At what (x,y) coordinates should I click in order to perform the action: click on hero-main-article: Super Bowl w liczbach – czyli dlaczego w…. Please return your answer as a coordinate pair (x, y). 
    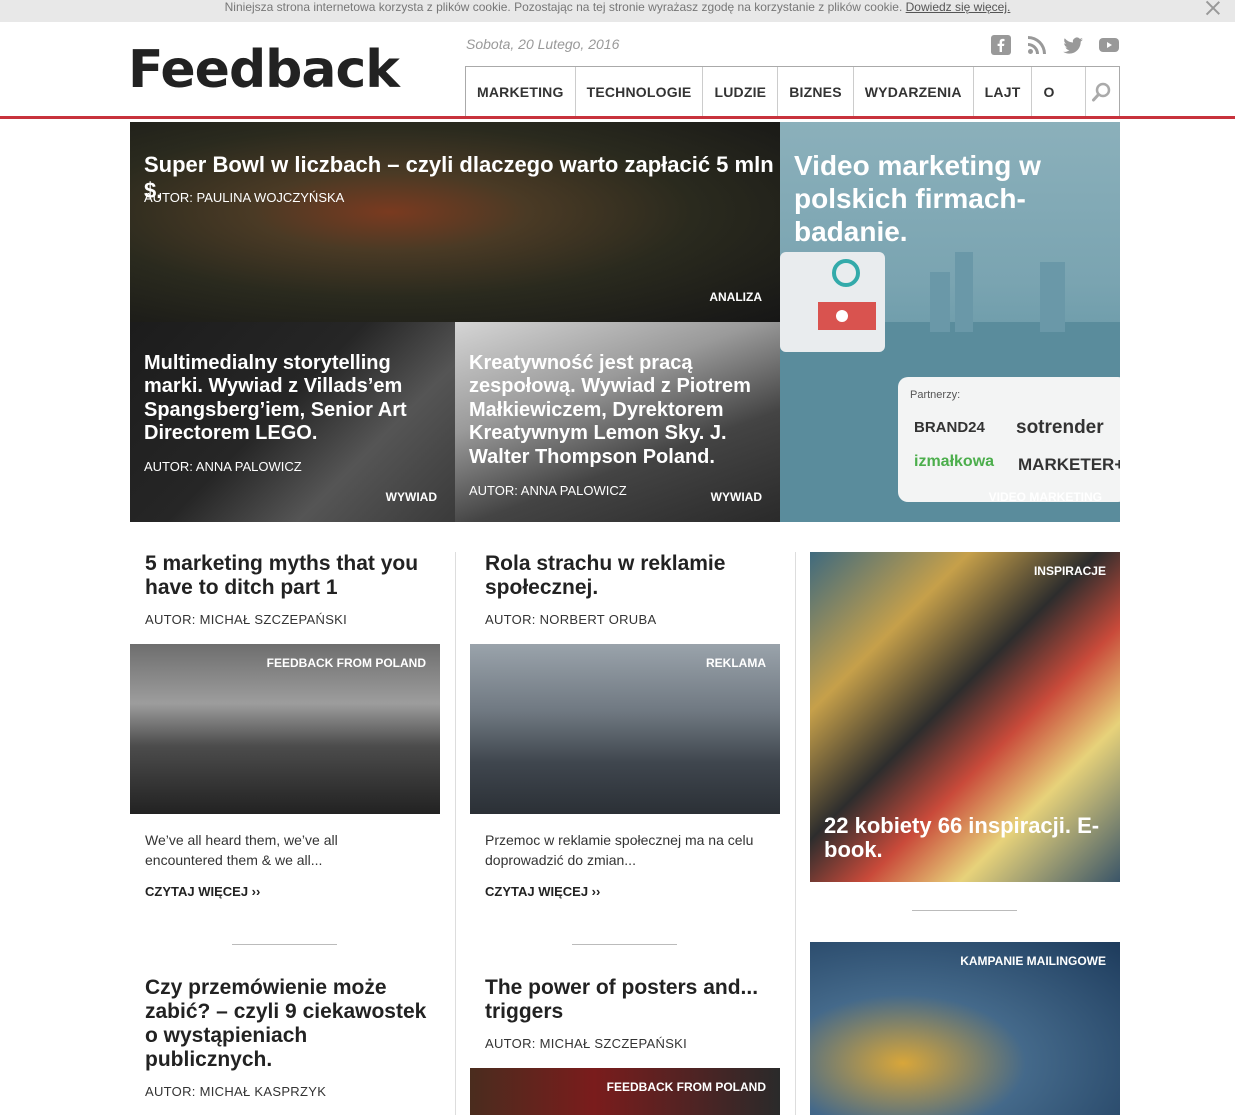
    Looking at the image, I should click on (455, 222).